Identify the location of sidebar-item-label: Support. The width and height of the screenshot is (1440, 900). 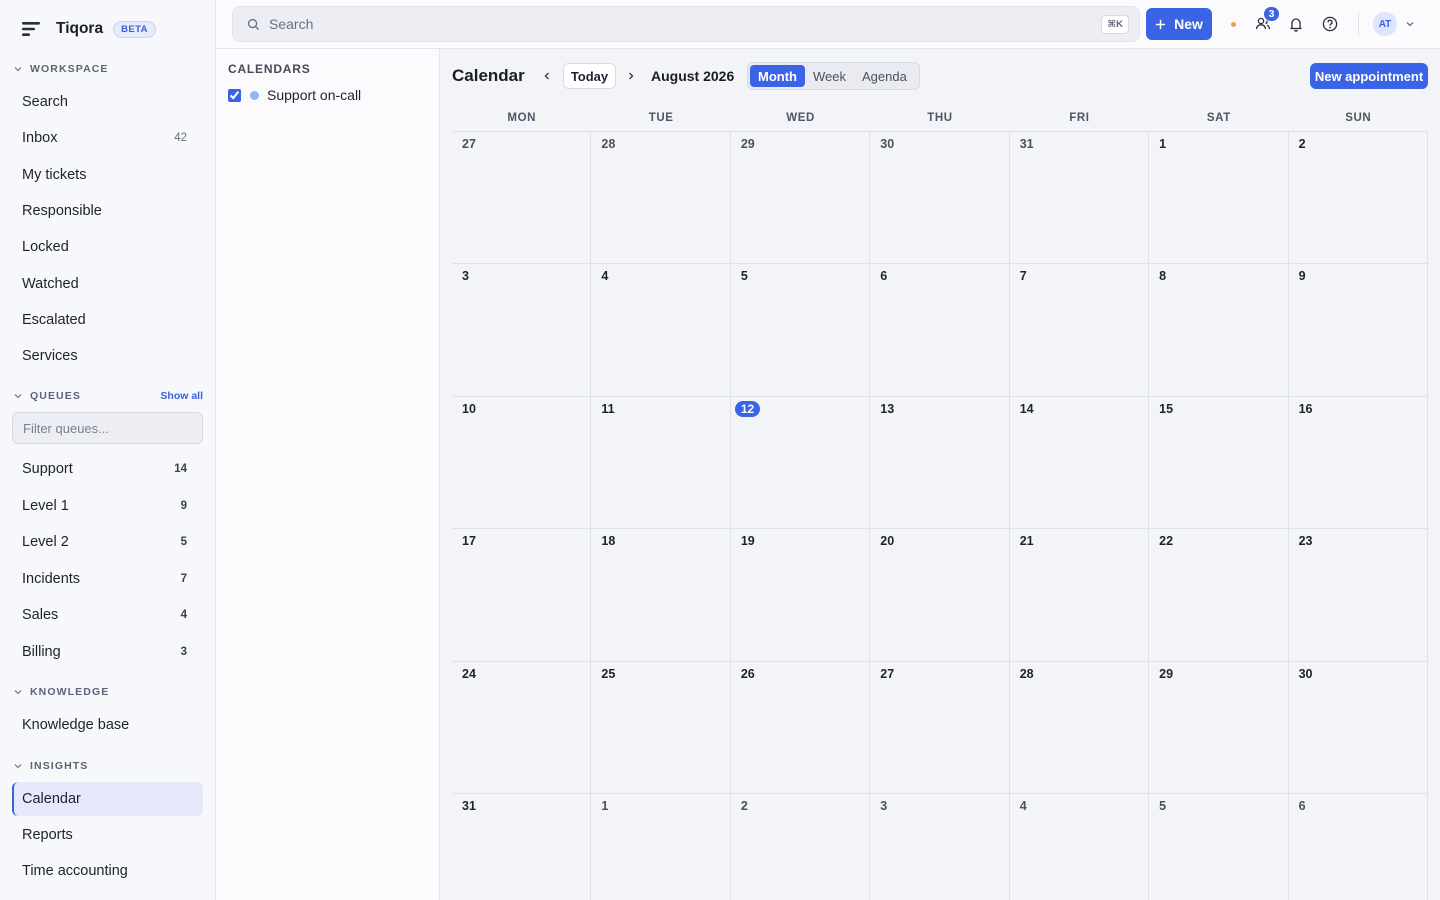
(47, 469).